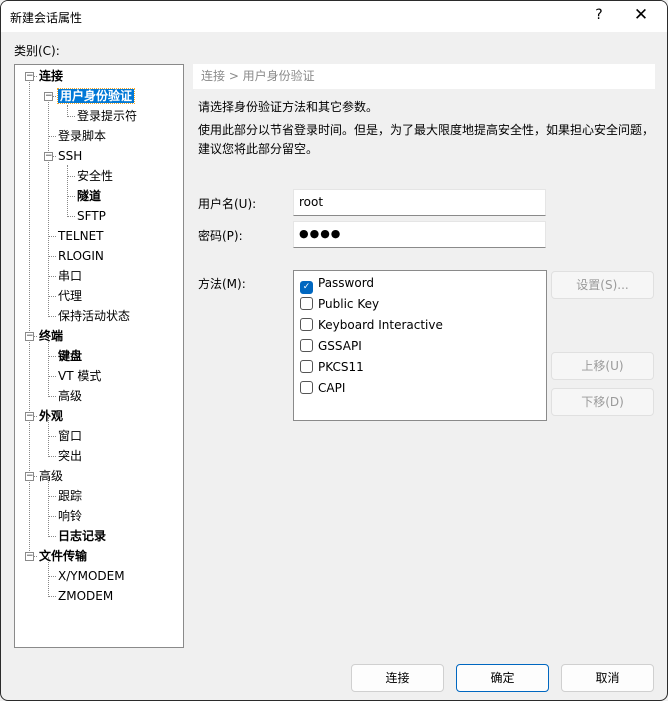 The width and height of the screenshot is (668, 701). What do you see at coordinates (397, 678) in the screenshot?
I see `connect-button: 连接` at bounding box center [397, 678].